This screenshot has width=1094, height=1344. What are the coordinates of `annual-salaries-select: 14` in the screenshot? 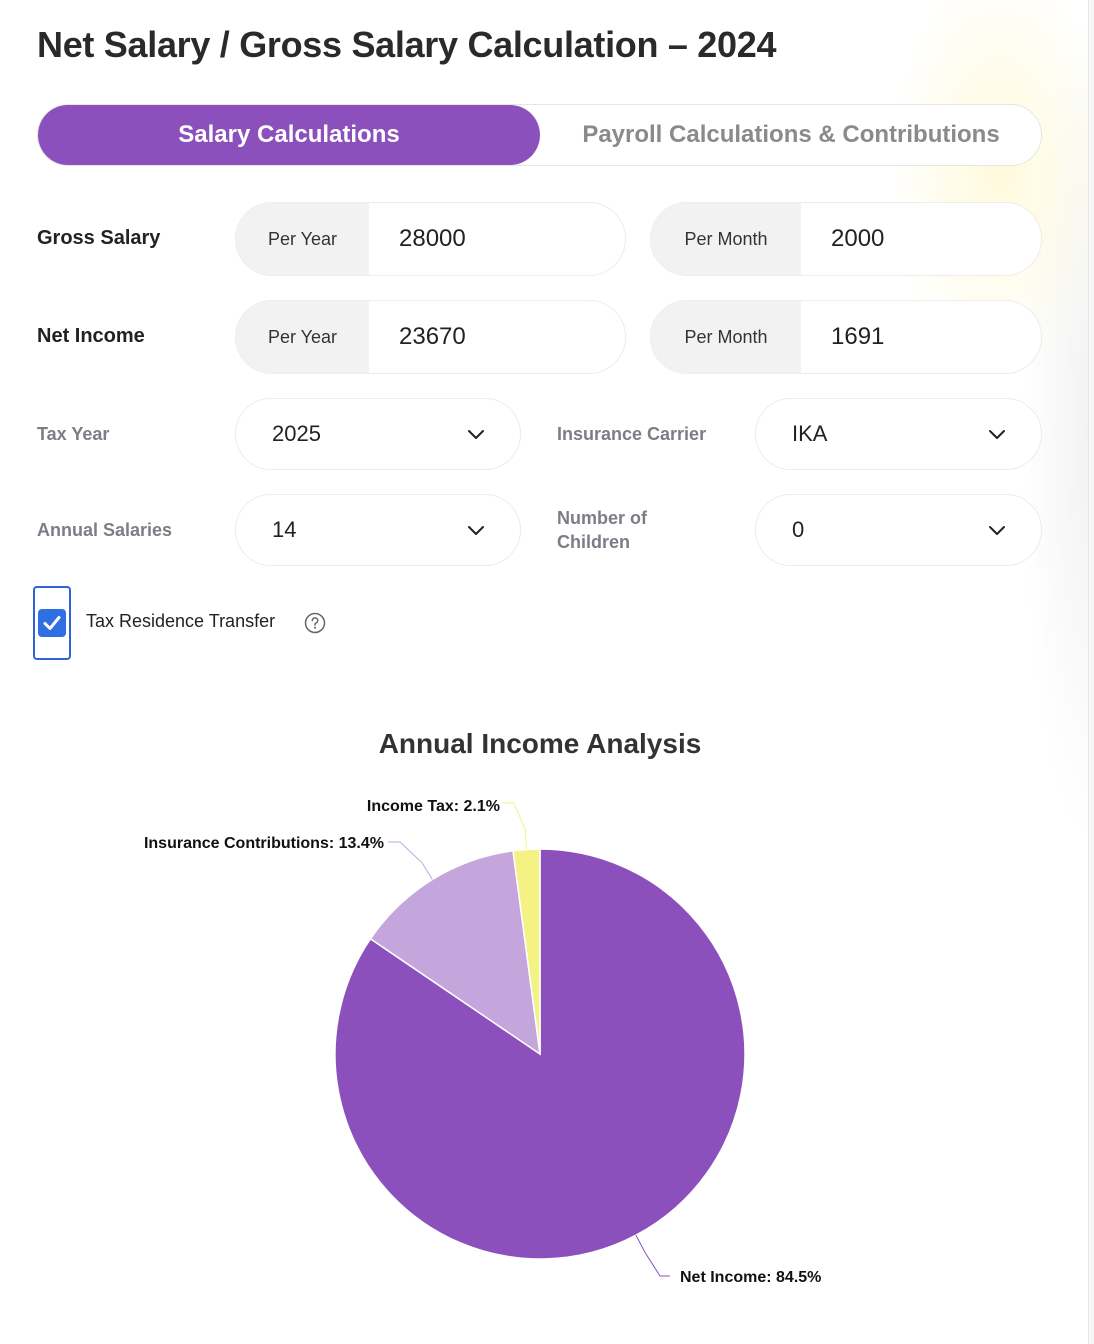 It's located at (378, 530).